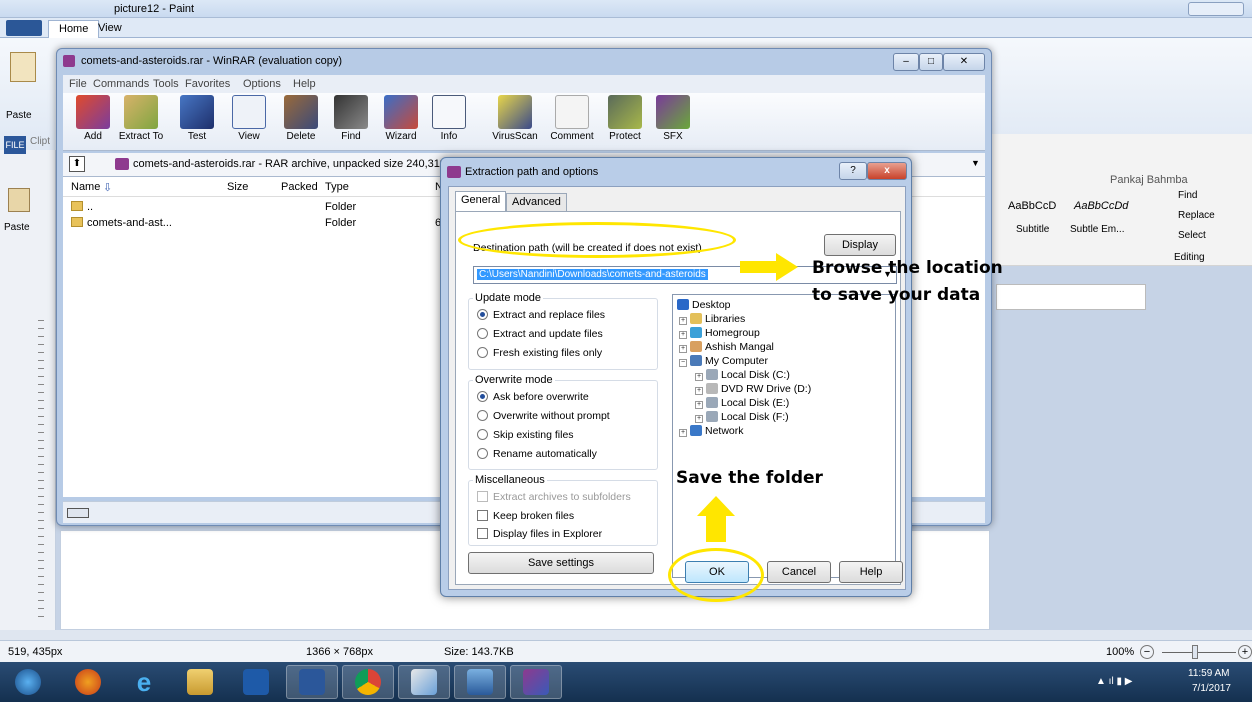 The width and height of the screenshot is (1252, 702). Describe the element at coordinates (1147, 652) in the screenshot. I see `zoom-out-button: −` at that location.